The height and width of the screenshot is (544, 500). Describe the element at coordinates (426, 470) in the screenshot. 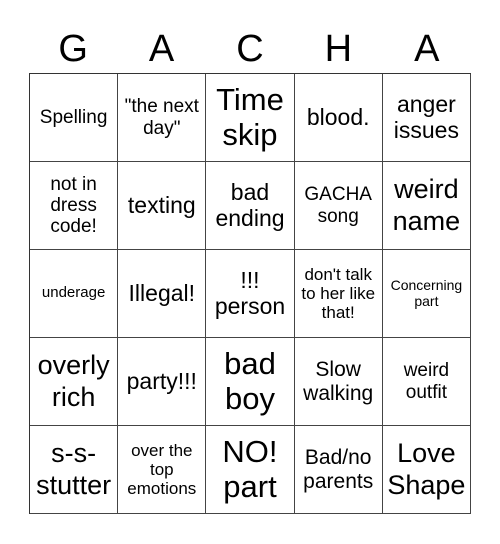

I see `bingo-cell: Love Shape` at that location.